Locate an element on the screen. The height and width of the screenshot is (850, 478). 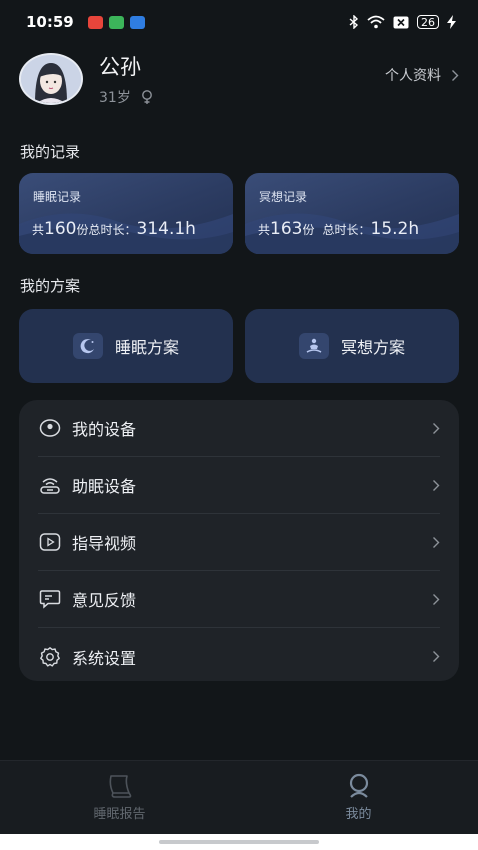
profile-info: 公孙 31岁 is located at coordinates (126, 79).